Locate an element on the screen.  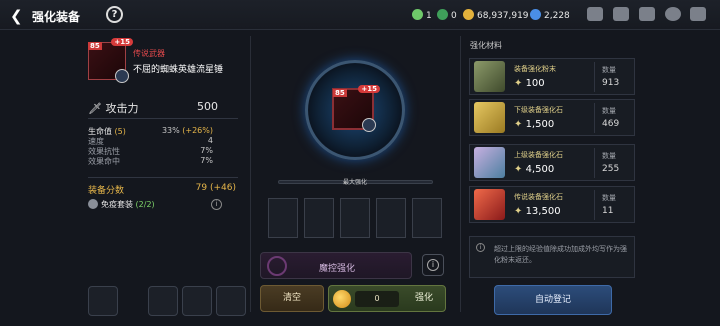
attack-row: 🗡 攻击力 500 is located at coordinates (153, 107).